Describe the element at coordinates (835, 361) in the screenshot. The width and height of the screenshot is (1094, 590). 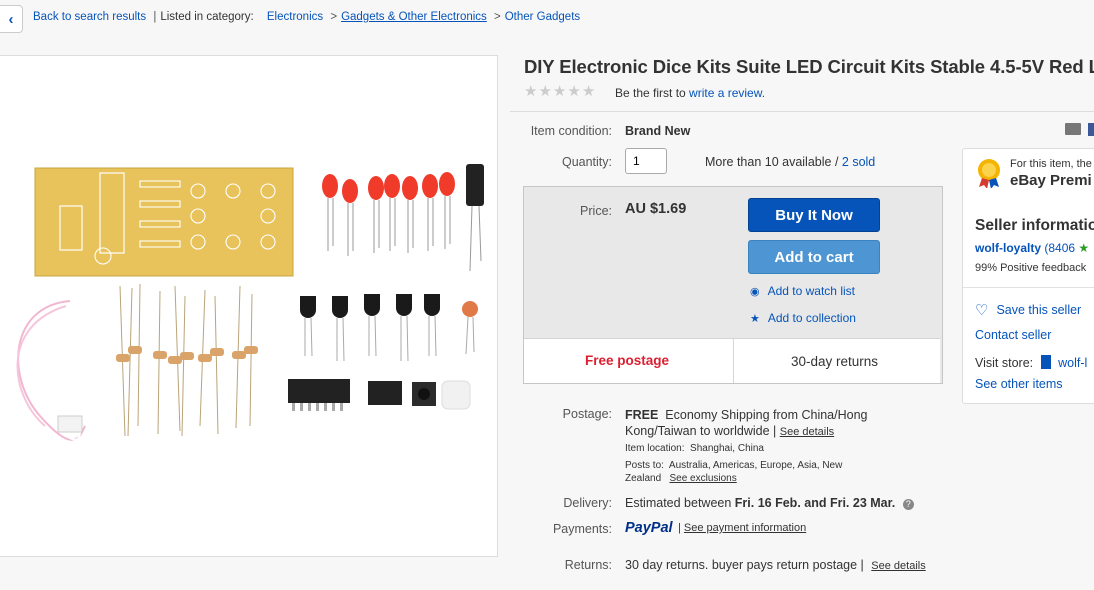
I see `returns-label: 30-day returns` at that location.